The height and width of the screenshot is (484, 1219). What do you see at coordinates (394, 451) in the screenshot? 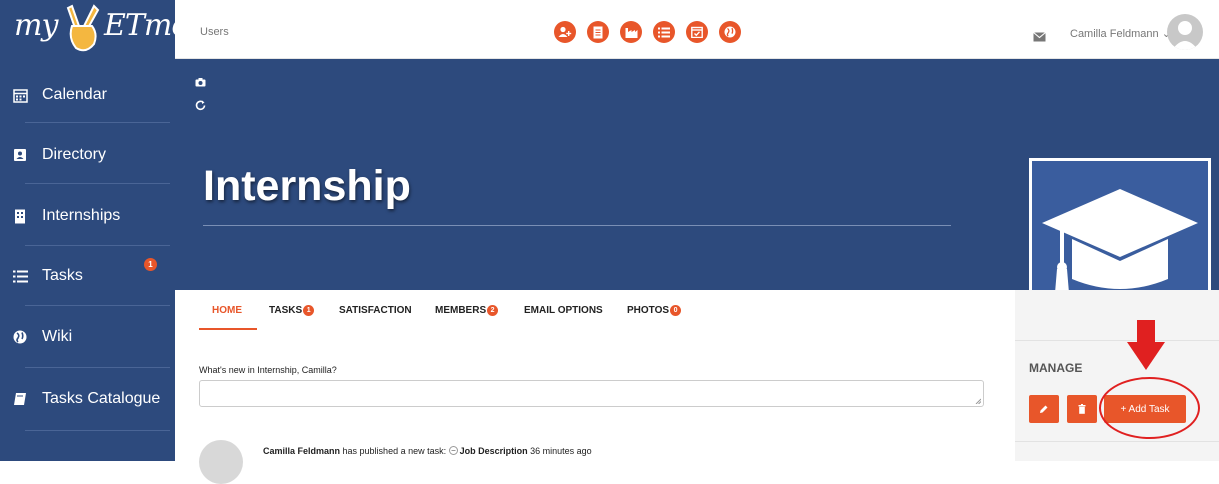
I see `post-action-text: has published a new task:` at bounding box center [394, 451].